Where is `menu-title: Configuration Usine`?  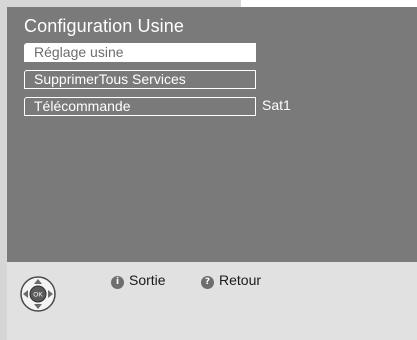
menu-title: Configuration Usine is located at coordinates (104, 26).